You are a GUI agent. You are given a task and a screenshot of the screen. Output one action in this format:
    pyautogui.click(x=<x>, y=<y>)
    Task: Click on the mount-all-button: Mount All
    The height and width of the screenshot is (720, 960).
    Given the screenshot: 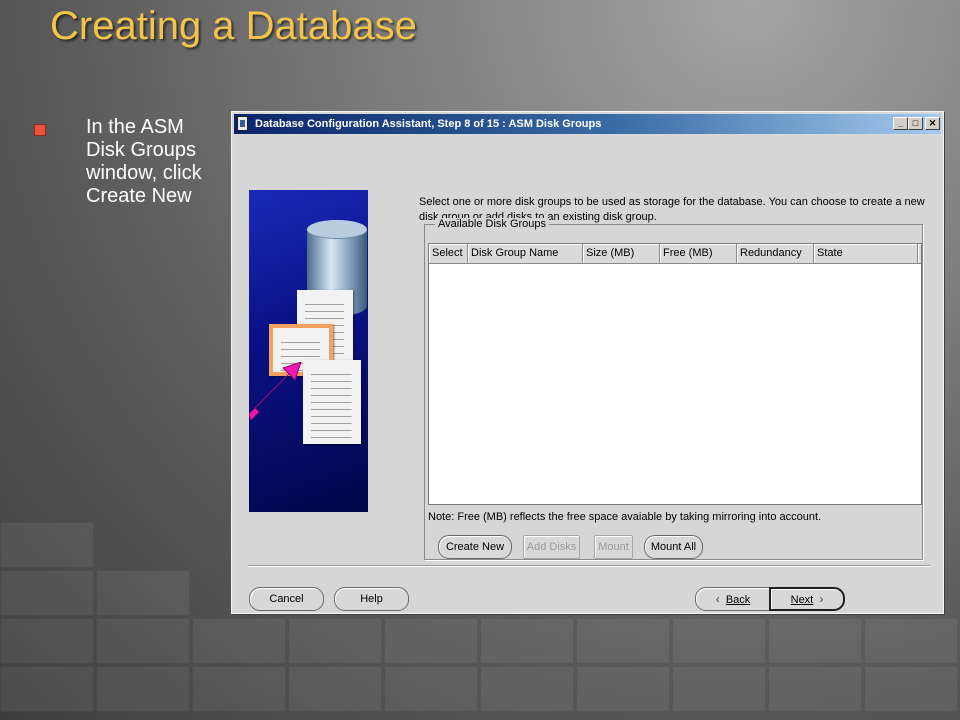 What is the action you would take?
    pyautogui.click(x=673, y=547)
    